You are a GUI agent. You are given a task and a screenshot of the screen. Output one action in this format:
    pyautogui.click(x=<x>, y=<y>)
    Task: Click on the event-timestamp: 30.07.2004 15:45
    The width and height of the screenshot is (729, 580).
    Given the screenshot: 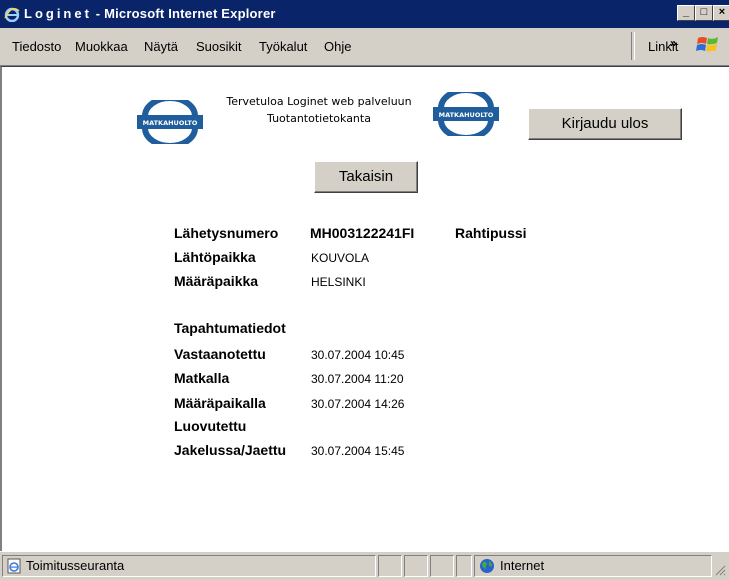 What is the action you would take?
    pyautogui.click(x=358, y=451)
    